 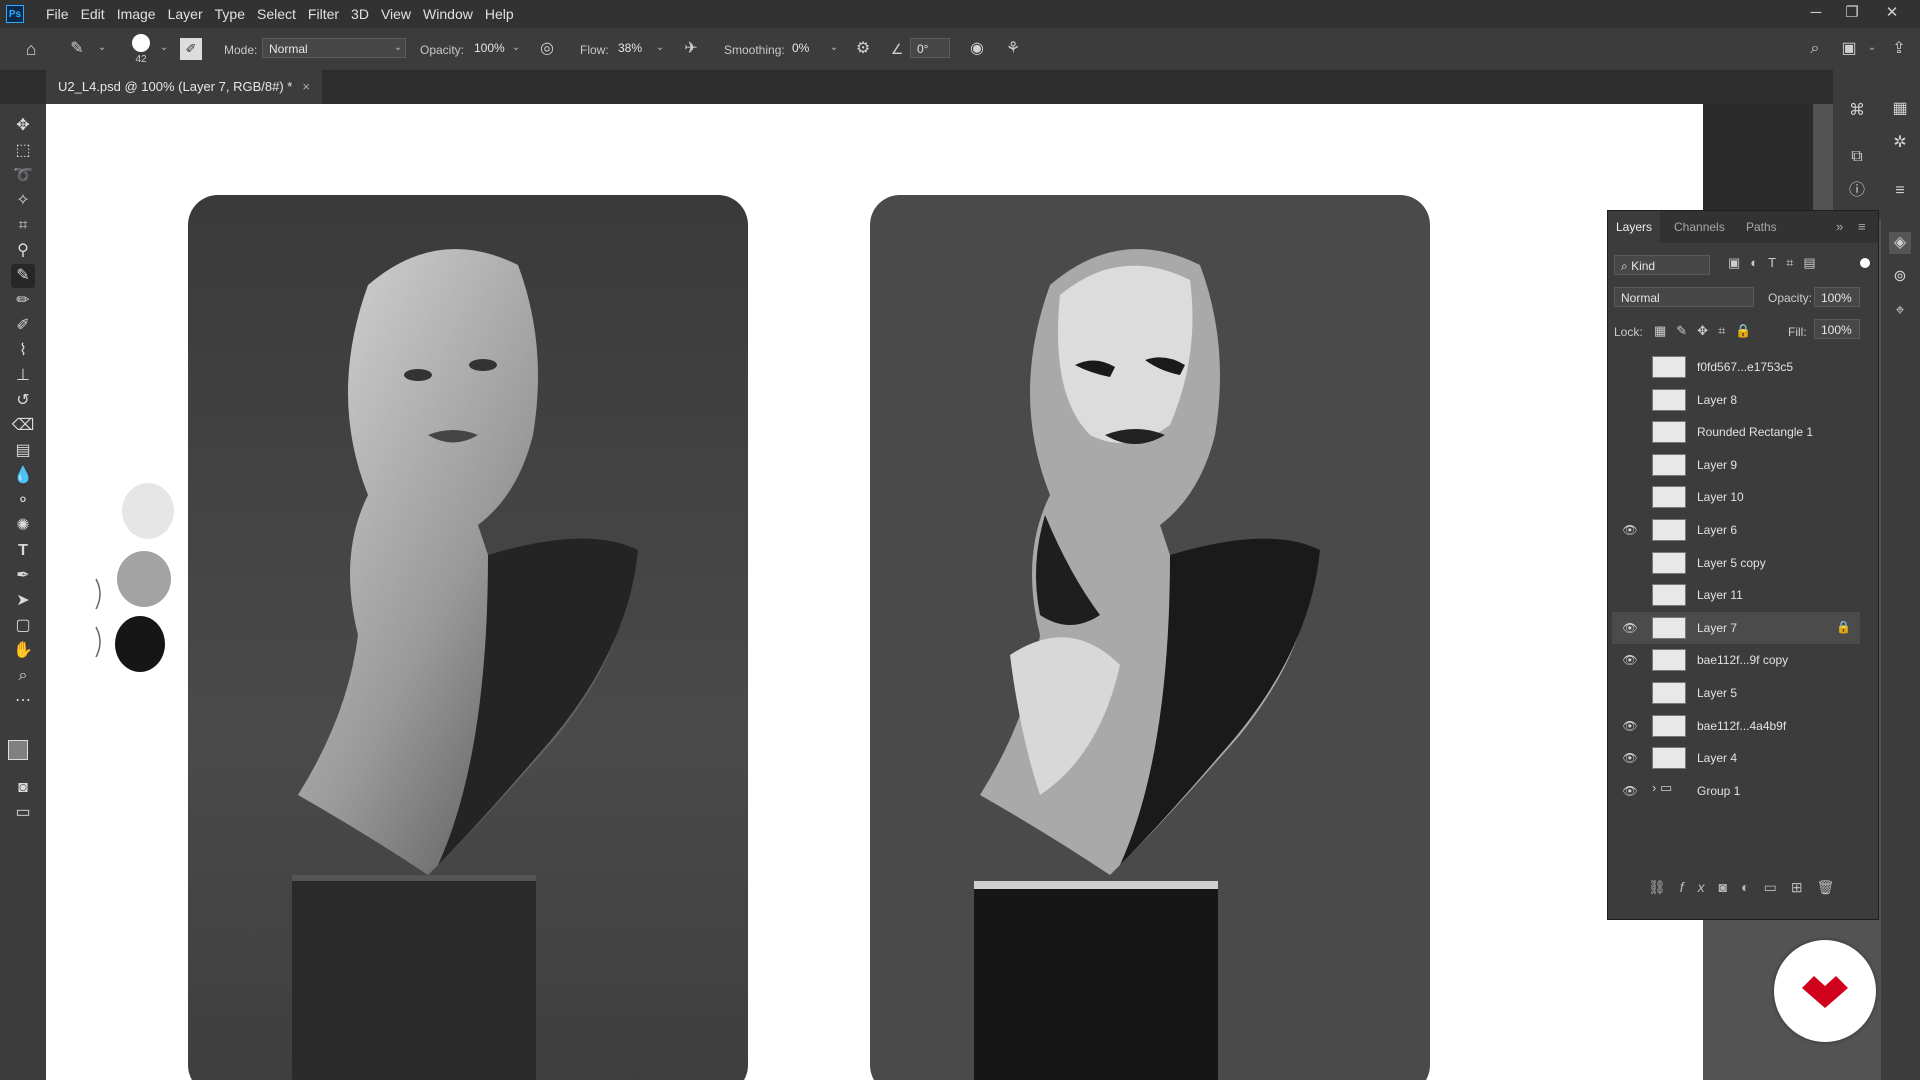 What do you see at coordinates (93, 14) in the screenshot?
I see `menu-edit: Edit` at bounding box center [93, 14].